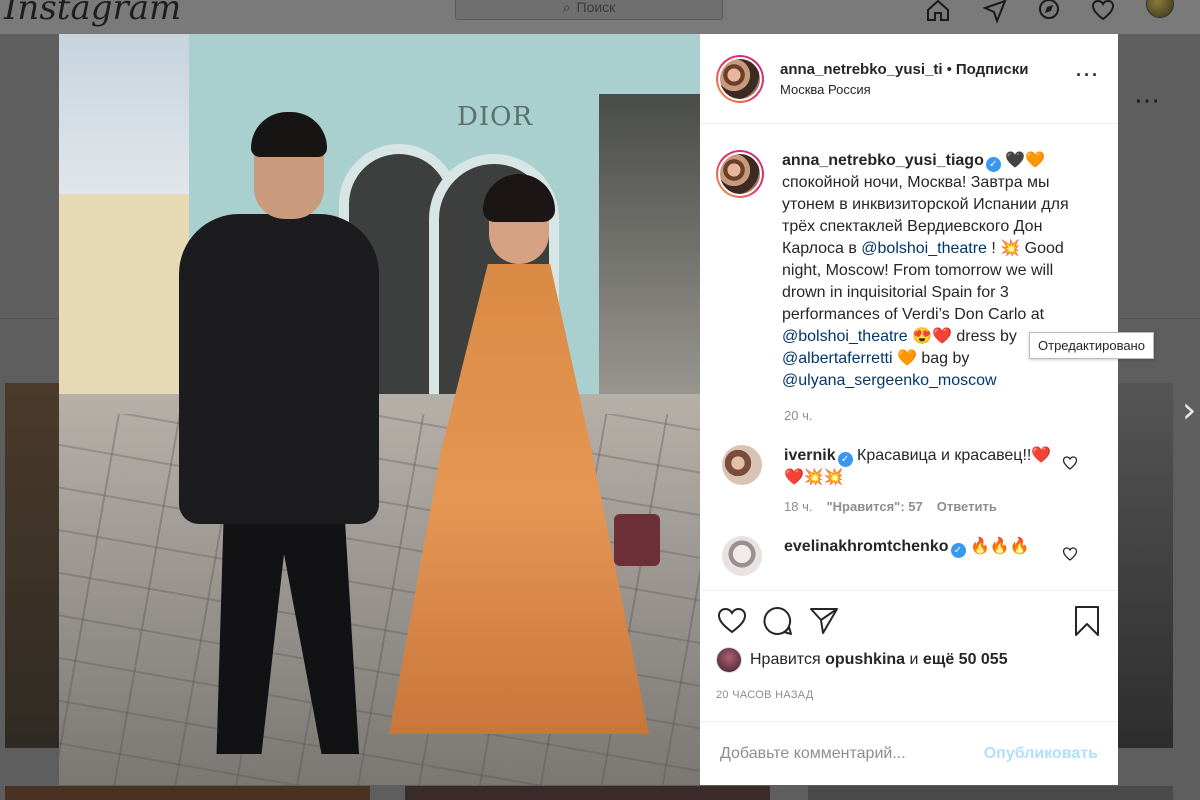 The width and height of the screenshot is (1200, 800). Describe the element at coordinates (845, 753) in the screenshot. I see `comment-input` at that location.